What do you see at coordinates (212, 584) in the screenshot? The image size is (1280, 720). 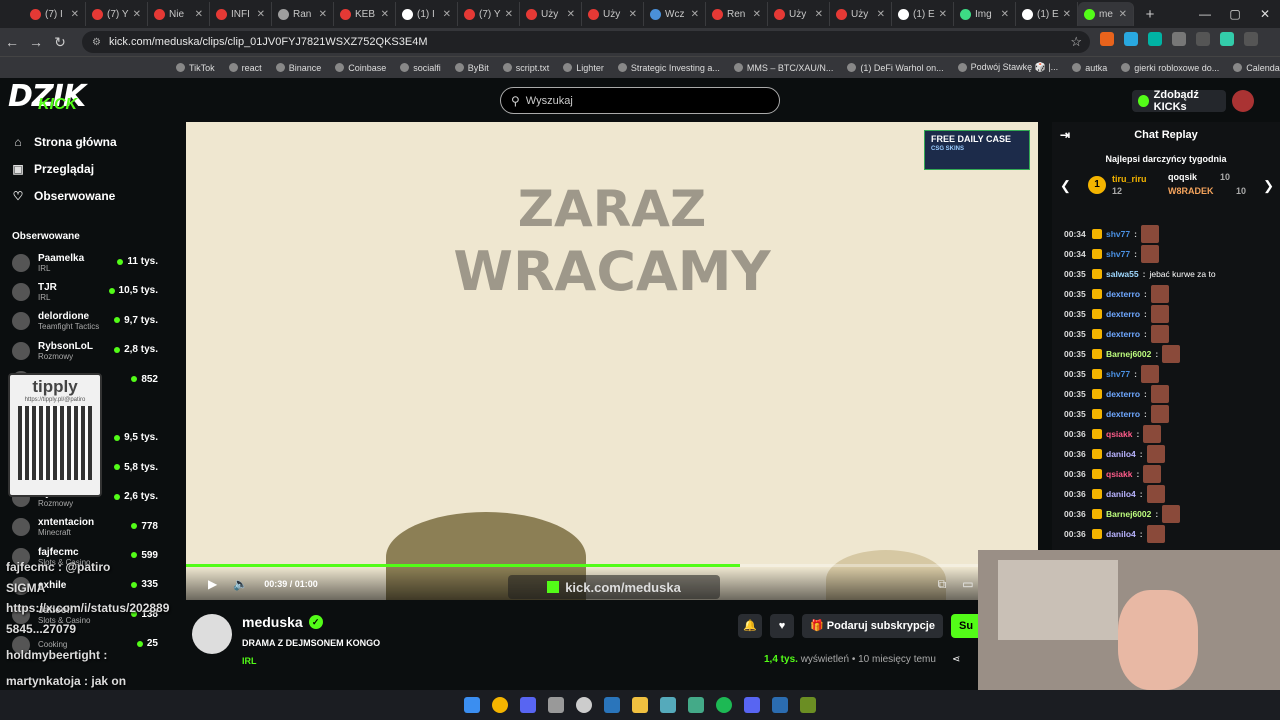 I see `play-icon: ▶` at bounding box center [212, 584].